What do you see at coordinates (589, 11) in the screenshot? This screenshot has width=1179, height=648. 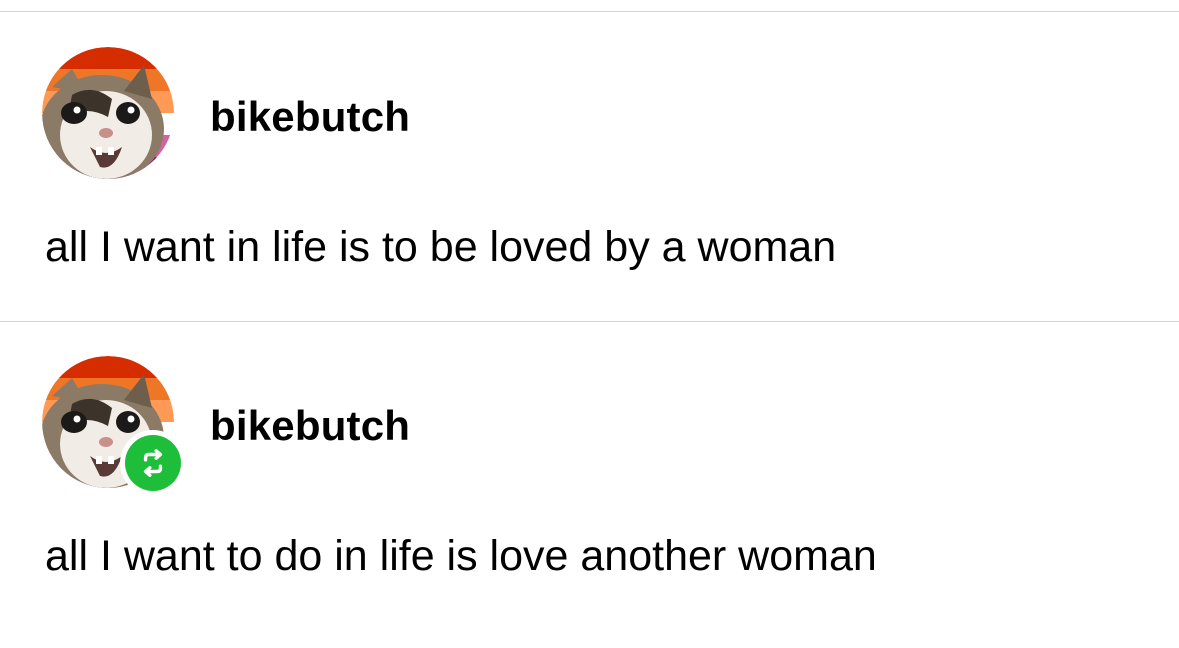 I see `top-divider` at bounding box center [589, 11].